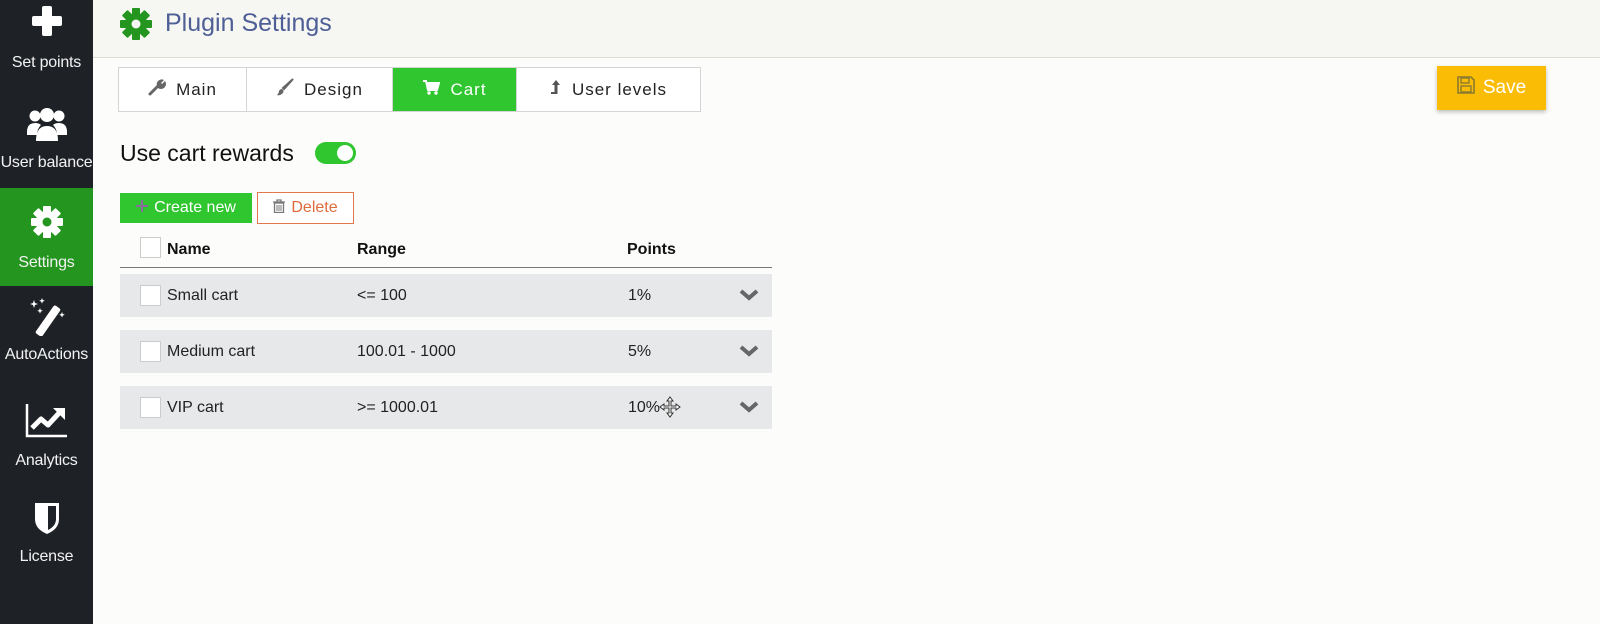 The height and width of the screenshot is (624, 1600). Describe the element at coordinates (248, 23) in the screenshot. I see `page-title: Plugin Settings` at that location.